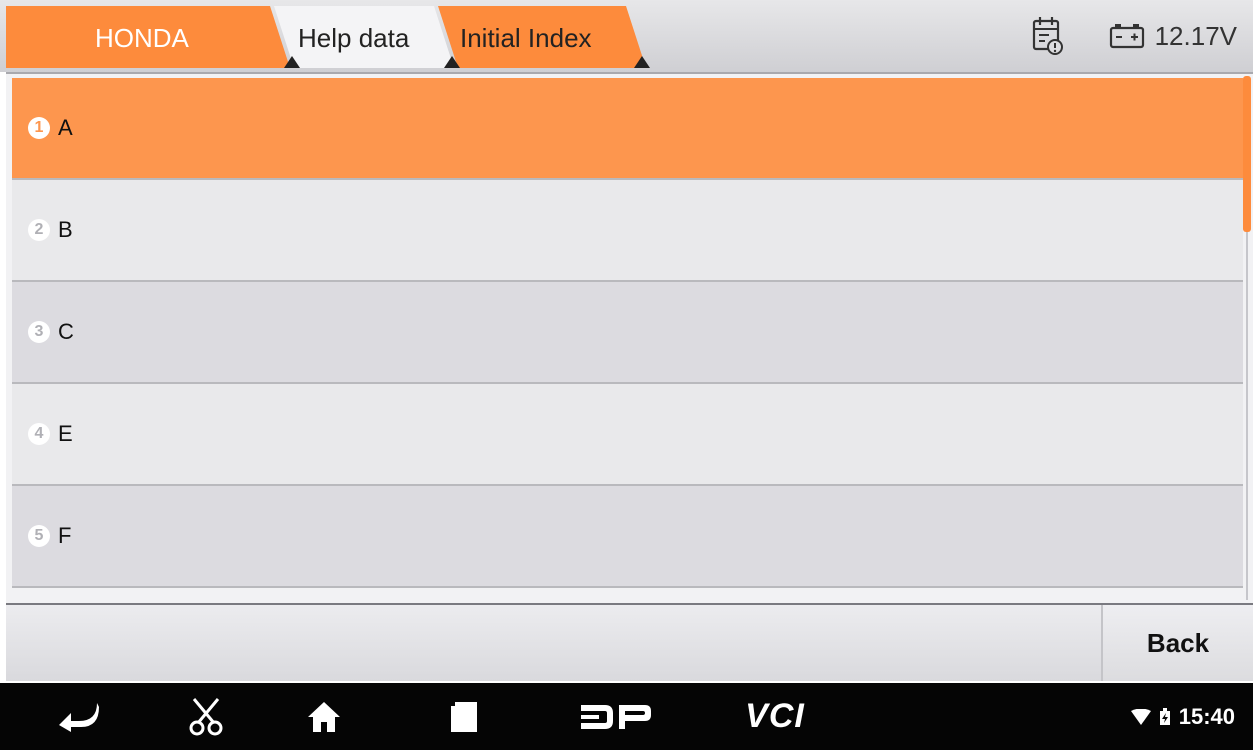  Describe the element at coordinates (39, 434) in the screenshot. I see `item-number-badge: 4` at that location.